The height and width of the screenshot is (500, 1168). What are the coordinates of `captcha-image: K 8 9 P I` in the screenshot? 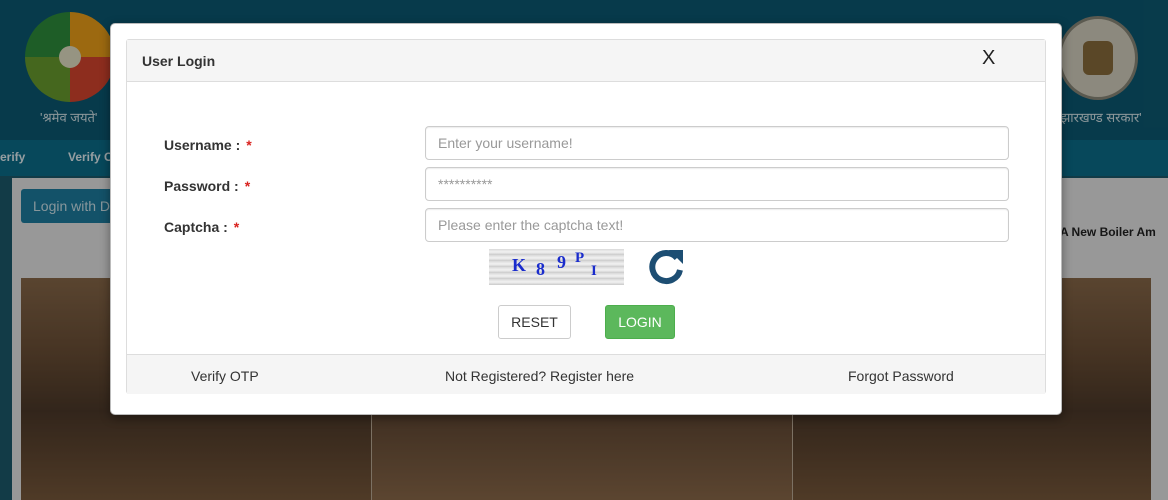 It's located at (556, 267).